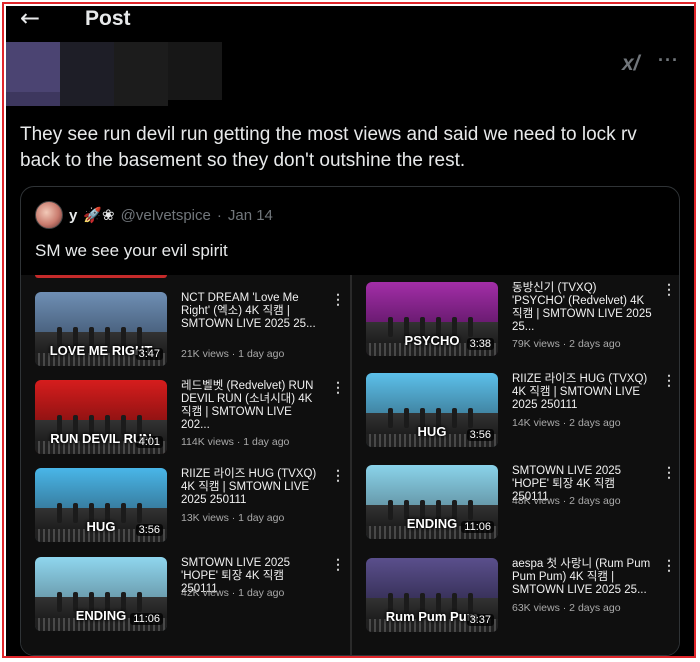  What do you see at coordinates (166, 215) in the screenshot?
I see `quoted-author-handle: @veIvetspice` at bounding box center [166, 215].